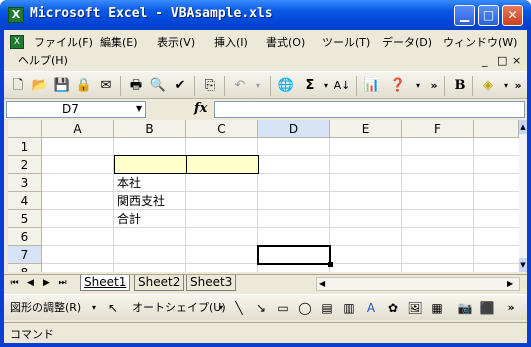  Describe the element at coordinates (239, 308) in the screenshot. I see `line-icon: ╲` at that location.